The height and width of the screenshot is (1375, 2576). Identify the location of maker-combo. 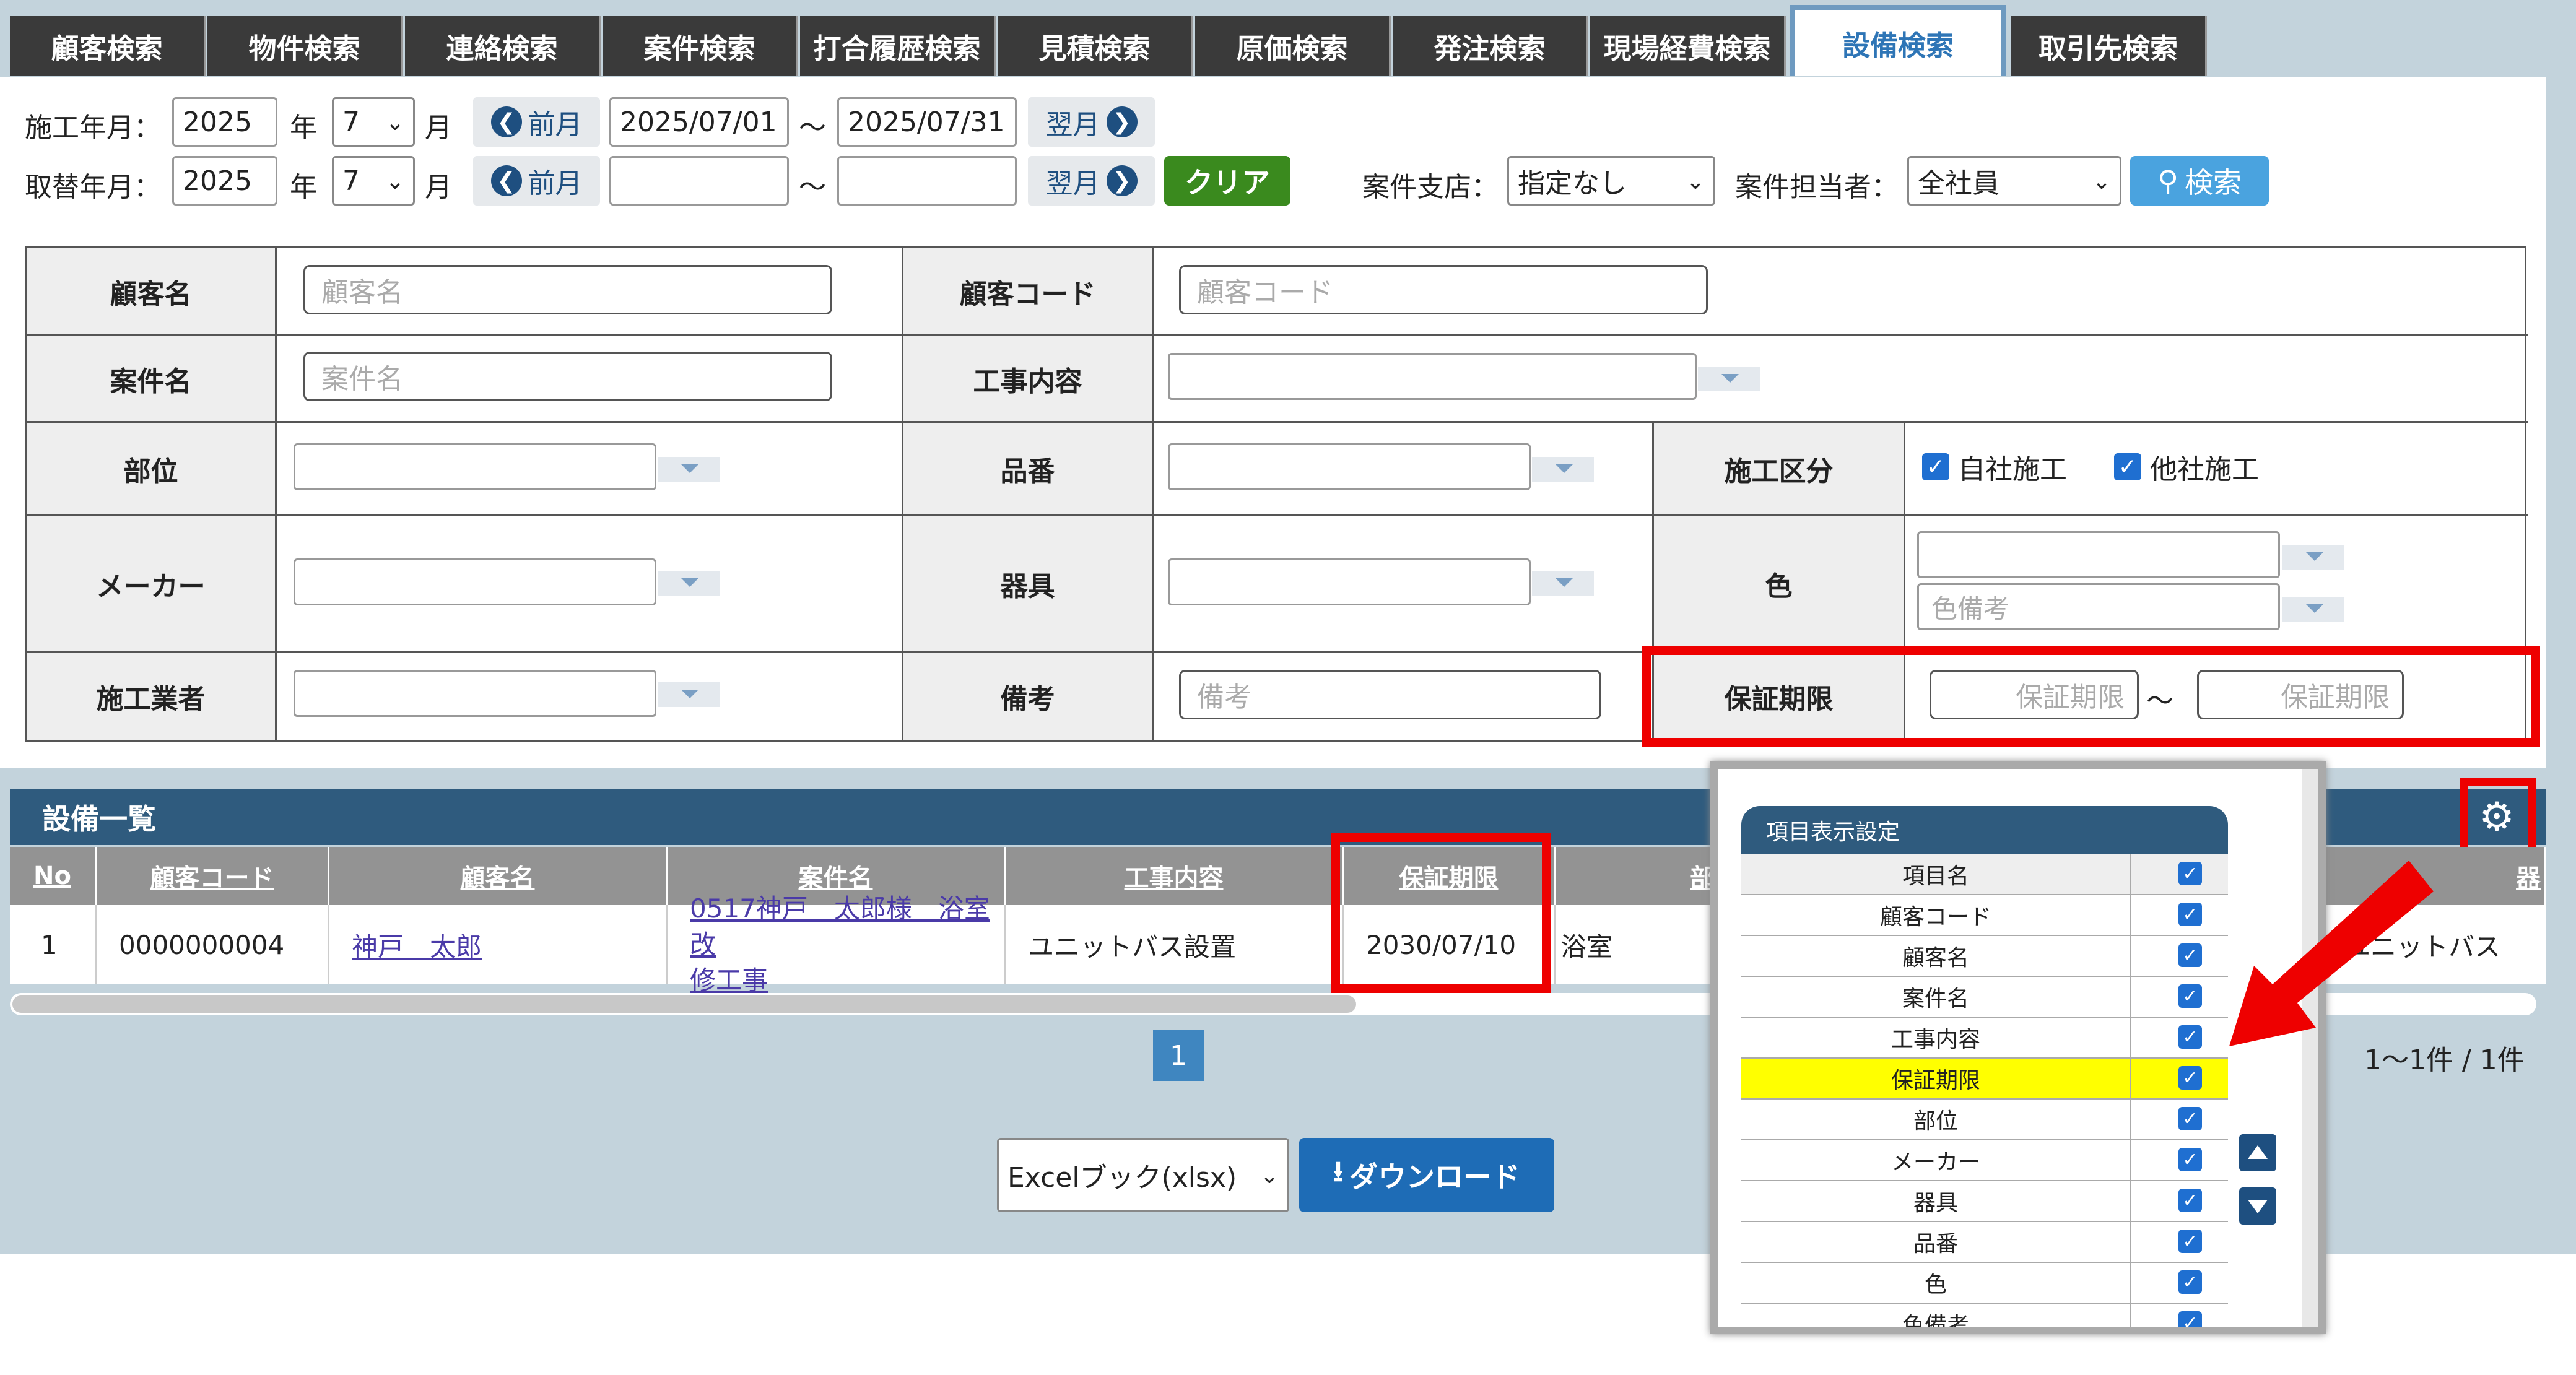
(475, 581).